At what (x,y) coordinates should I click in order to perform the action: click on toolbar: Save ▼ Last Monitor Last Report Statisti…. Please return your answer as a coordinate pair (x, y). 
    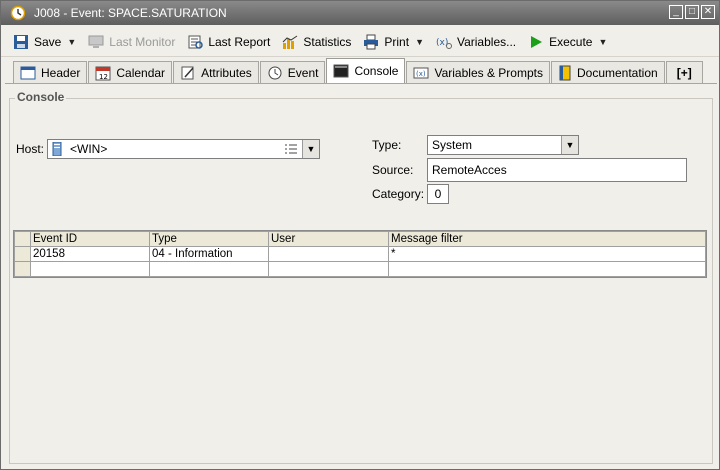
    Looking at the image, I should click on (360, 42).